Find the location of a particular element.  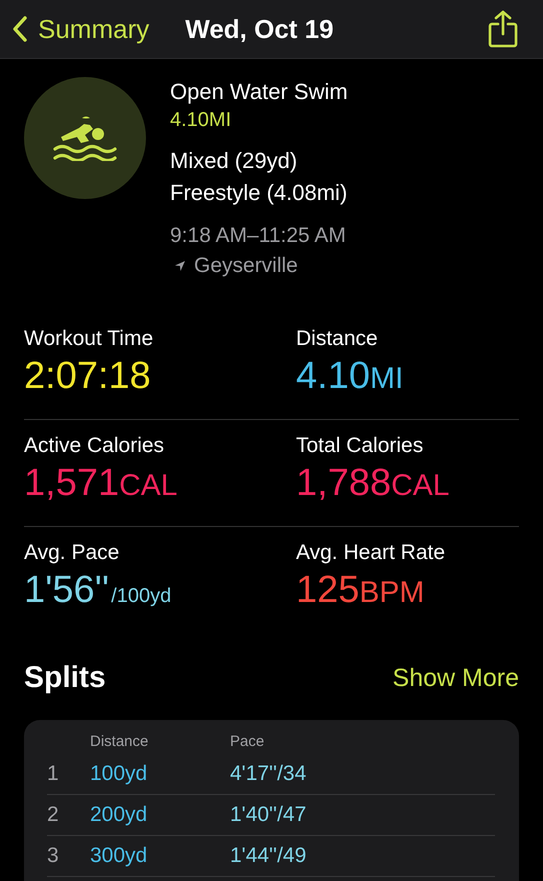

metric-label: Avg. Pace is located at coordinates (72, 553).